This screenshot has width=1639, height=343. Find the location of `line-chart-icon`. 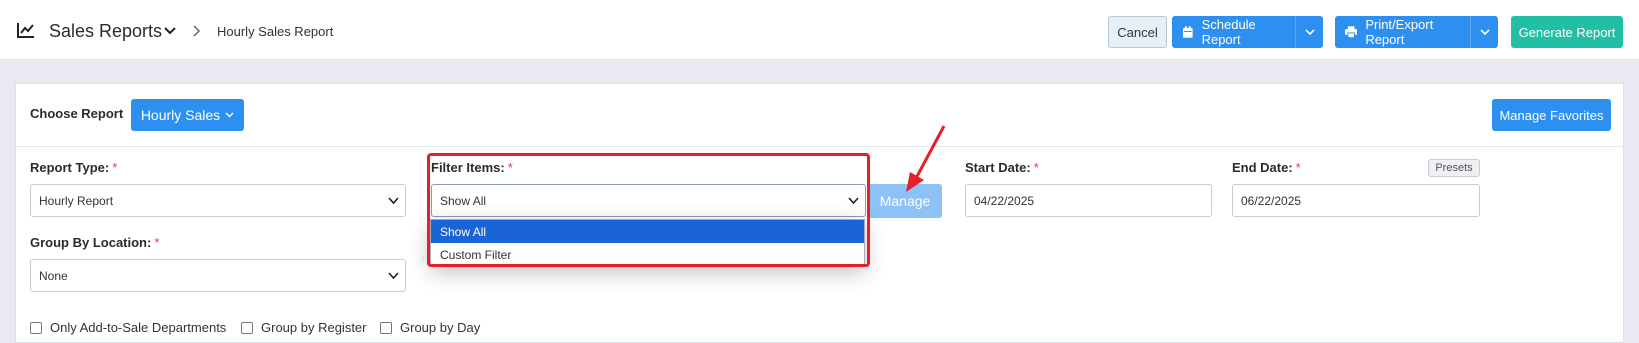

line-chart-icon is located at coordinates (25, 30).